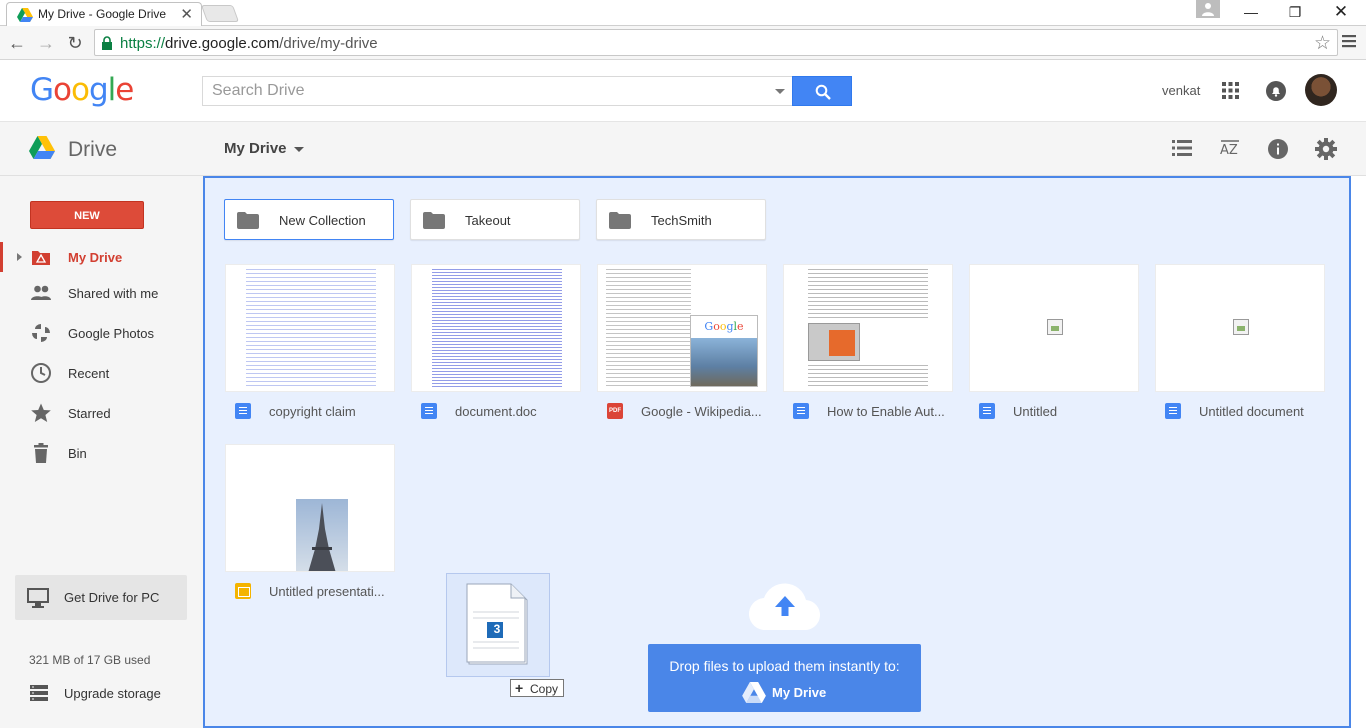  What do you see at coordinates (780, 91) in the screenshot?
I see `search-options-icon` at bounding box center [780, 91].